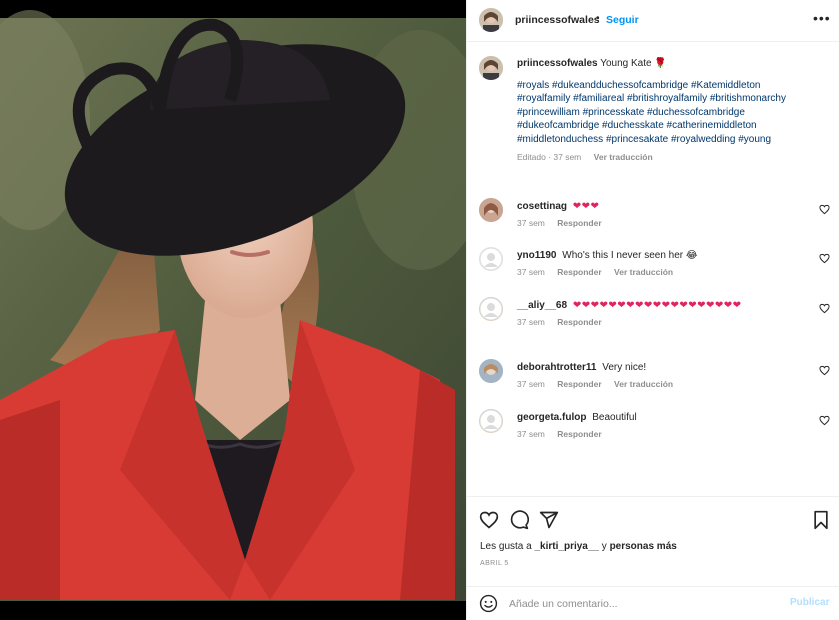  What do you see at coordinates (551, 417) in the screenshot?
I see `comment-username: georgeta.fulop` at bounding box center [551, 417].